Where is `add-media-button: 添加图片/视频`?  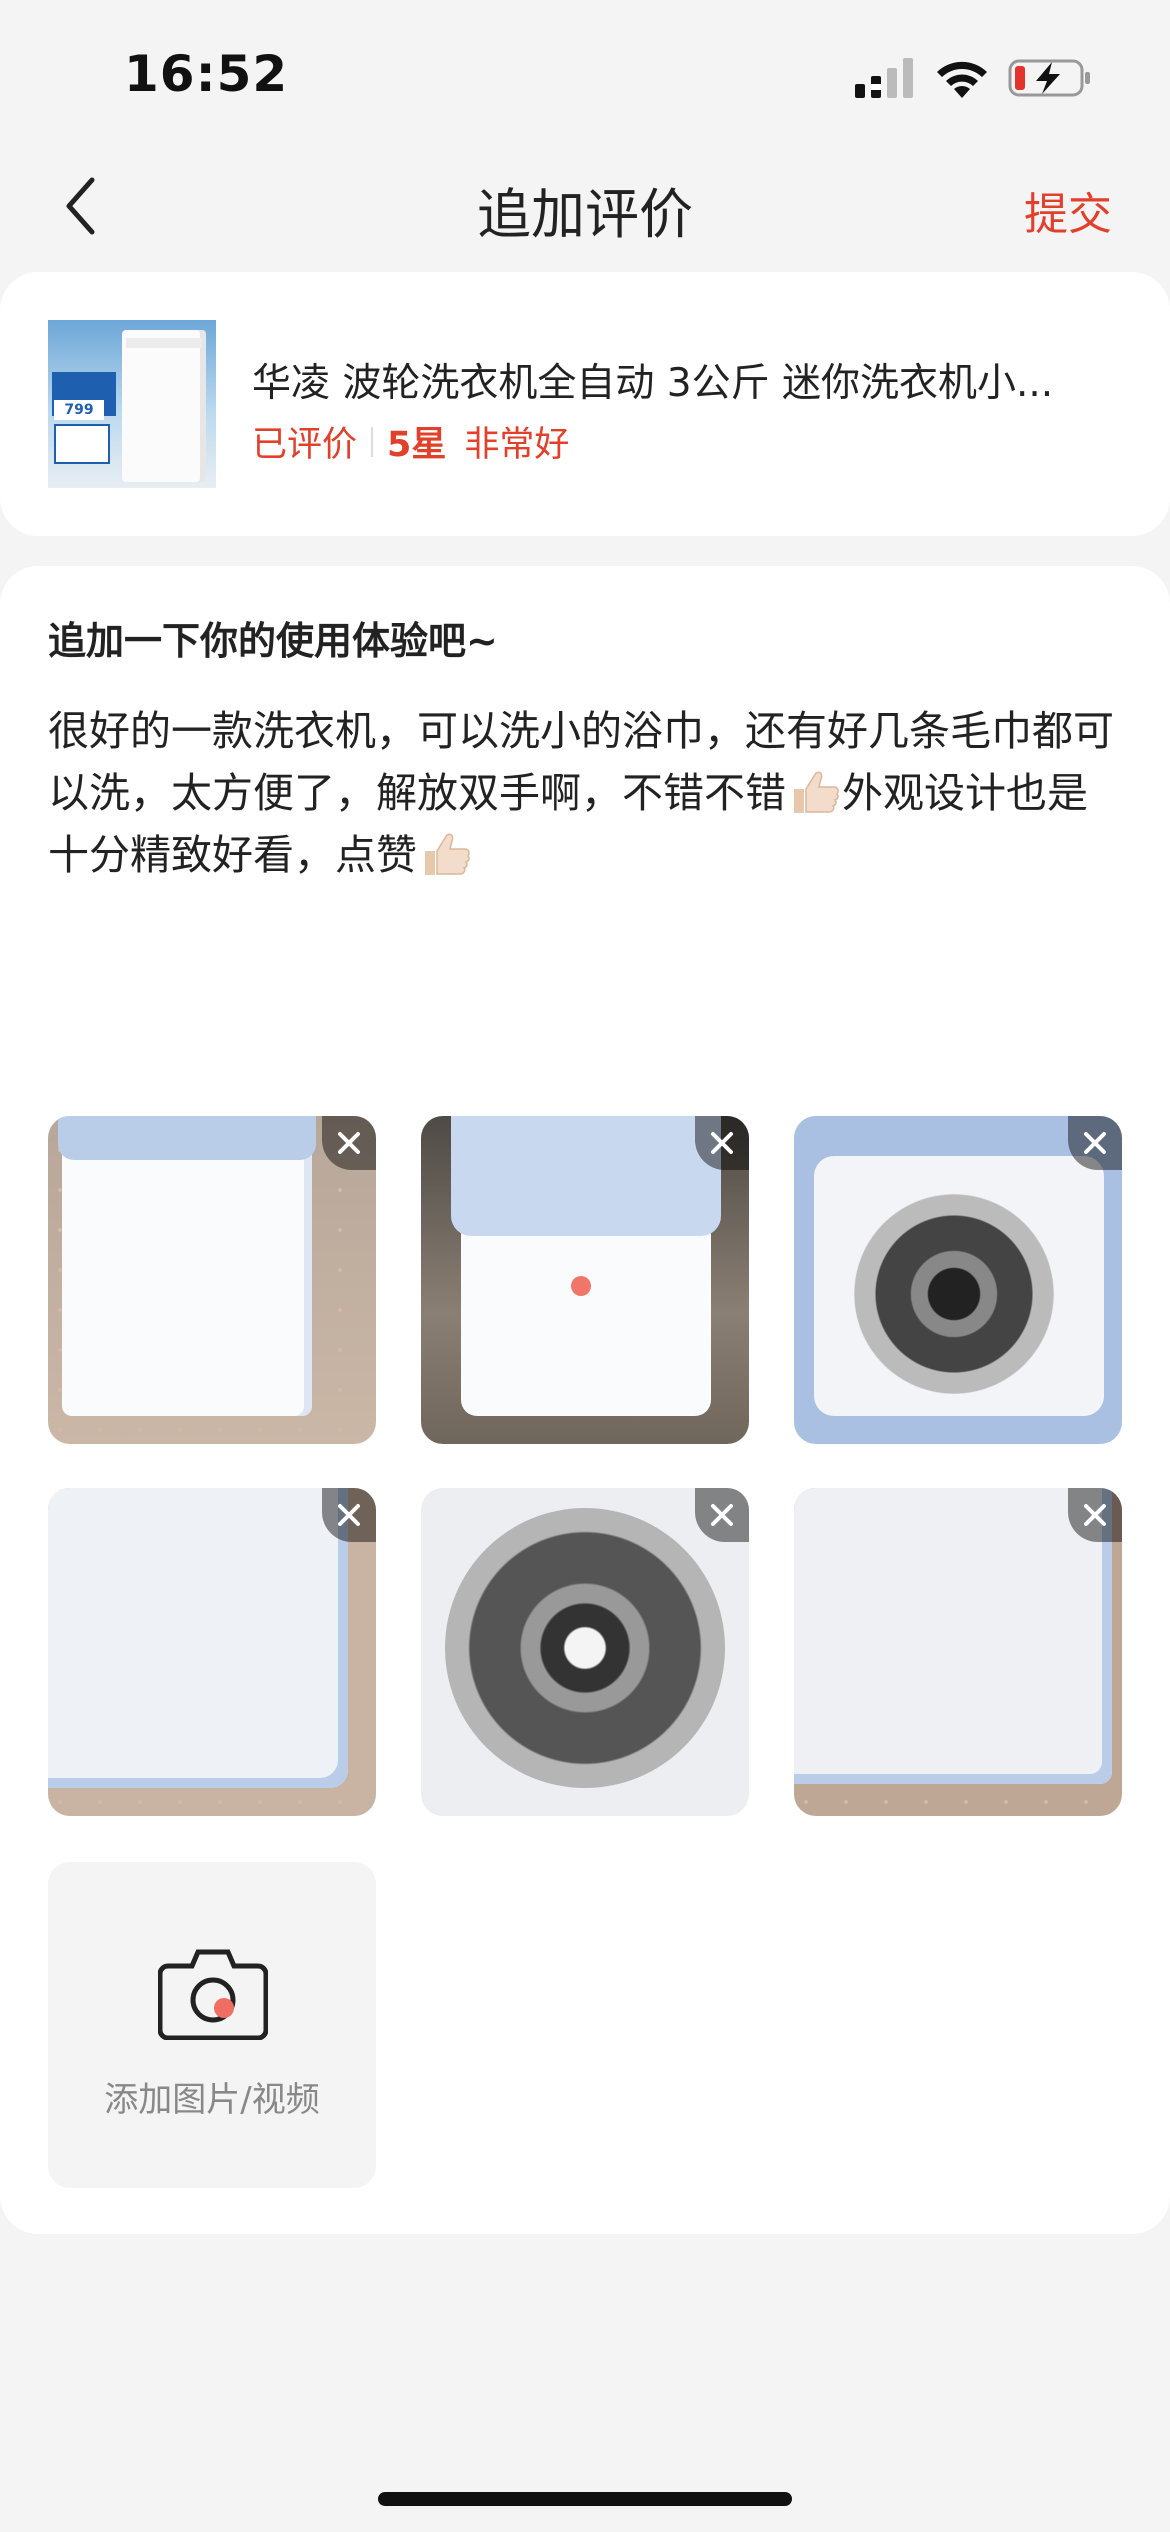
add-media-button: 添加图片/视频 is located at coordinates (212, 2025).